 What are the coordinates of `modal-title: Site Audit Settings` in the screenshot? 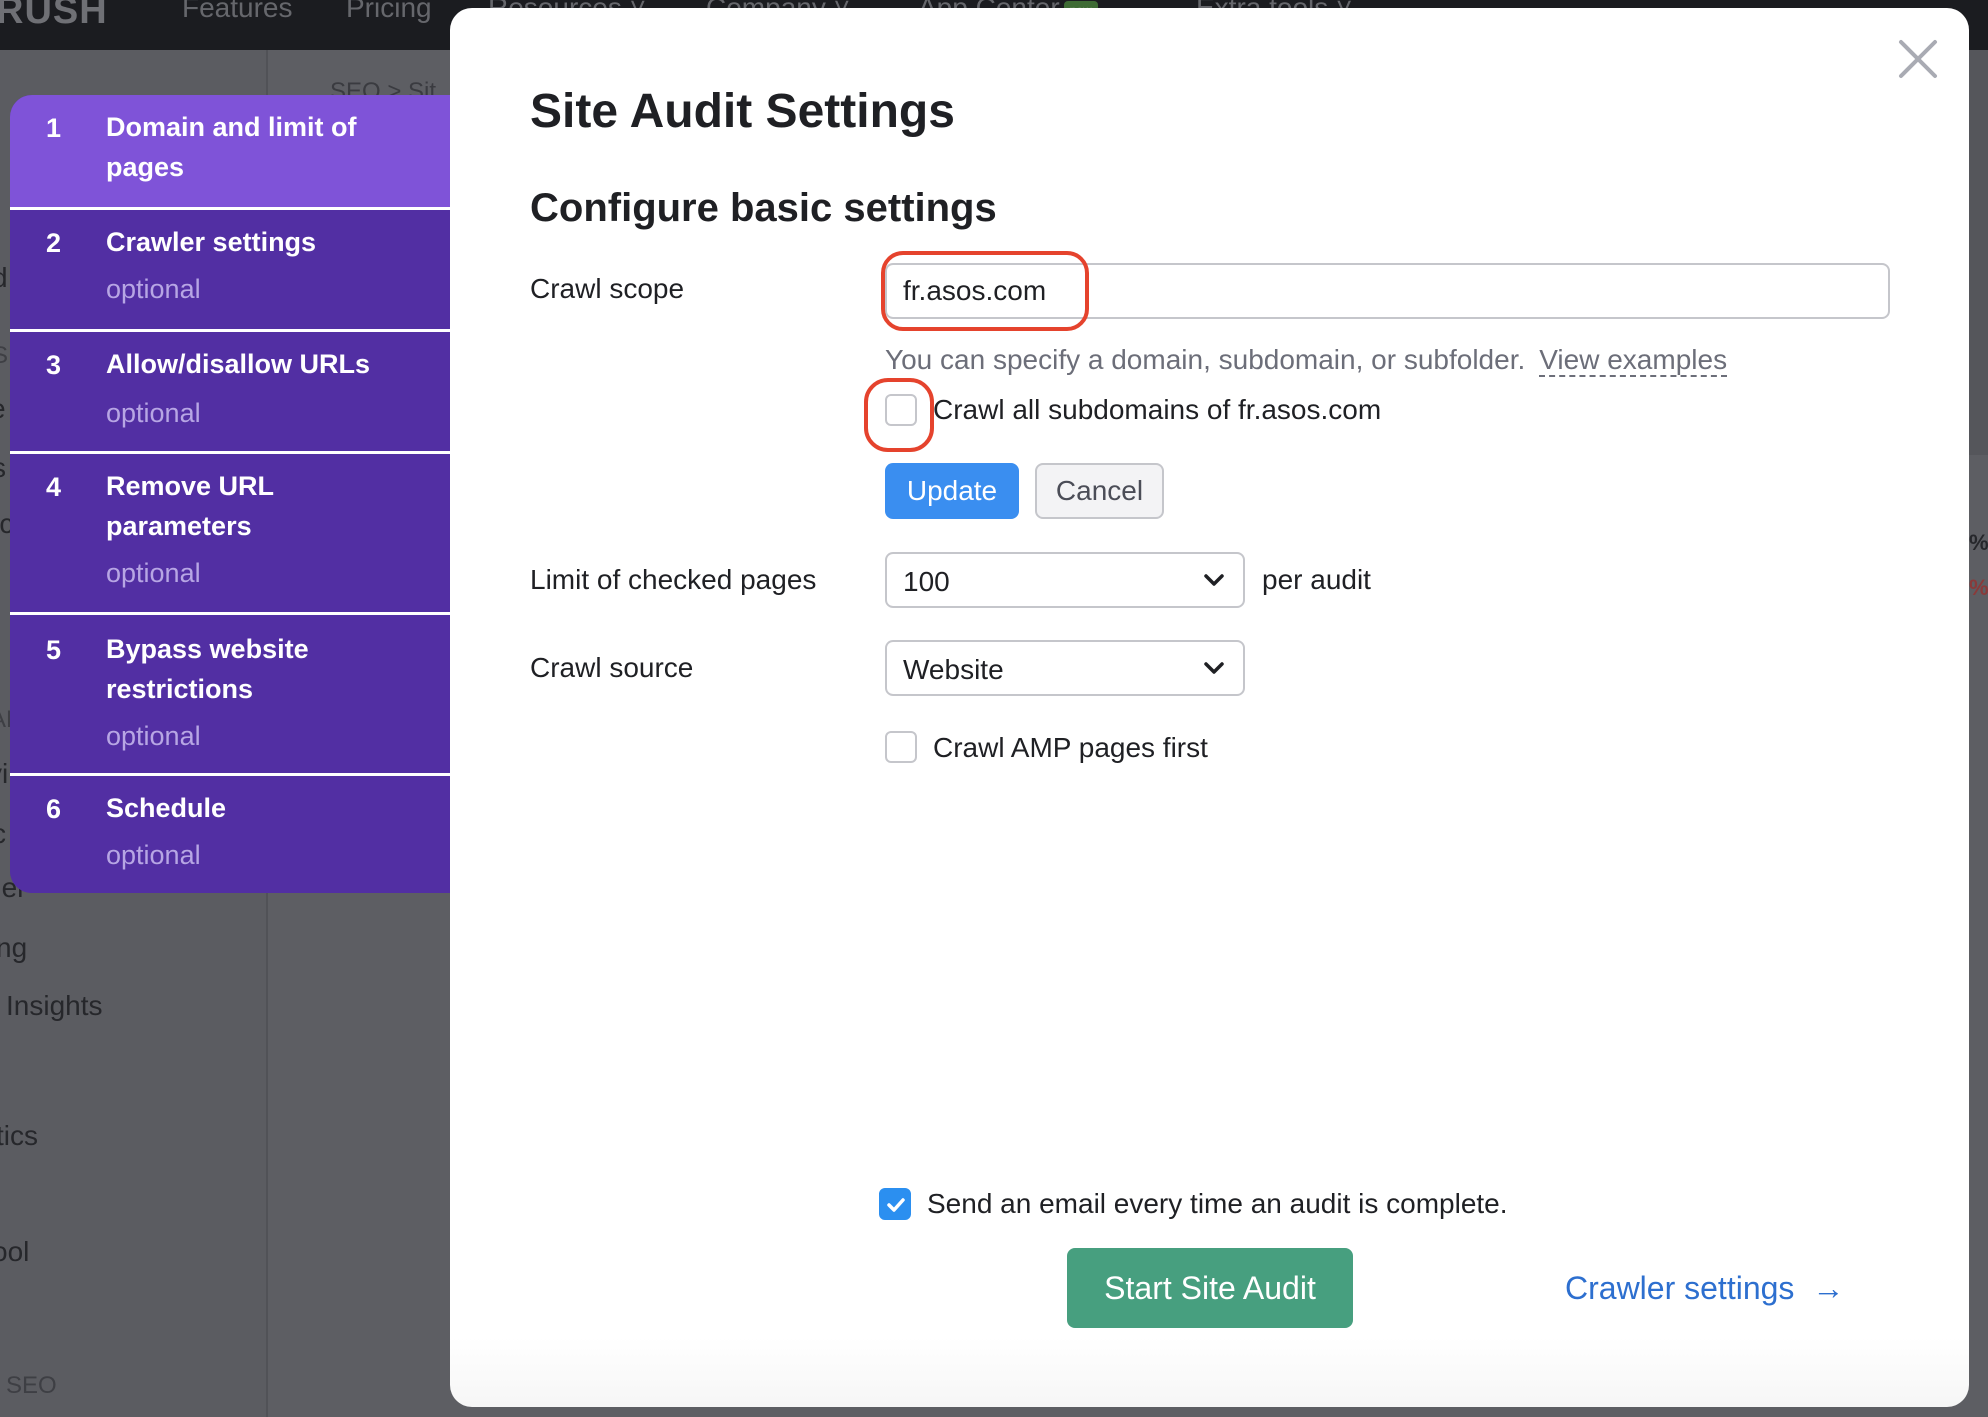 It's located at (742, 111).